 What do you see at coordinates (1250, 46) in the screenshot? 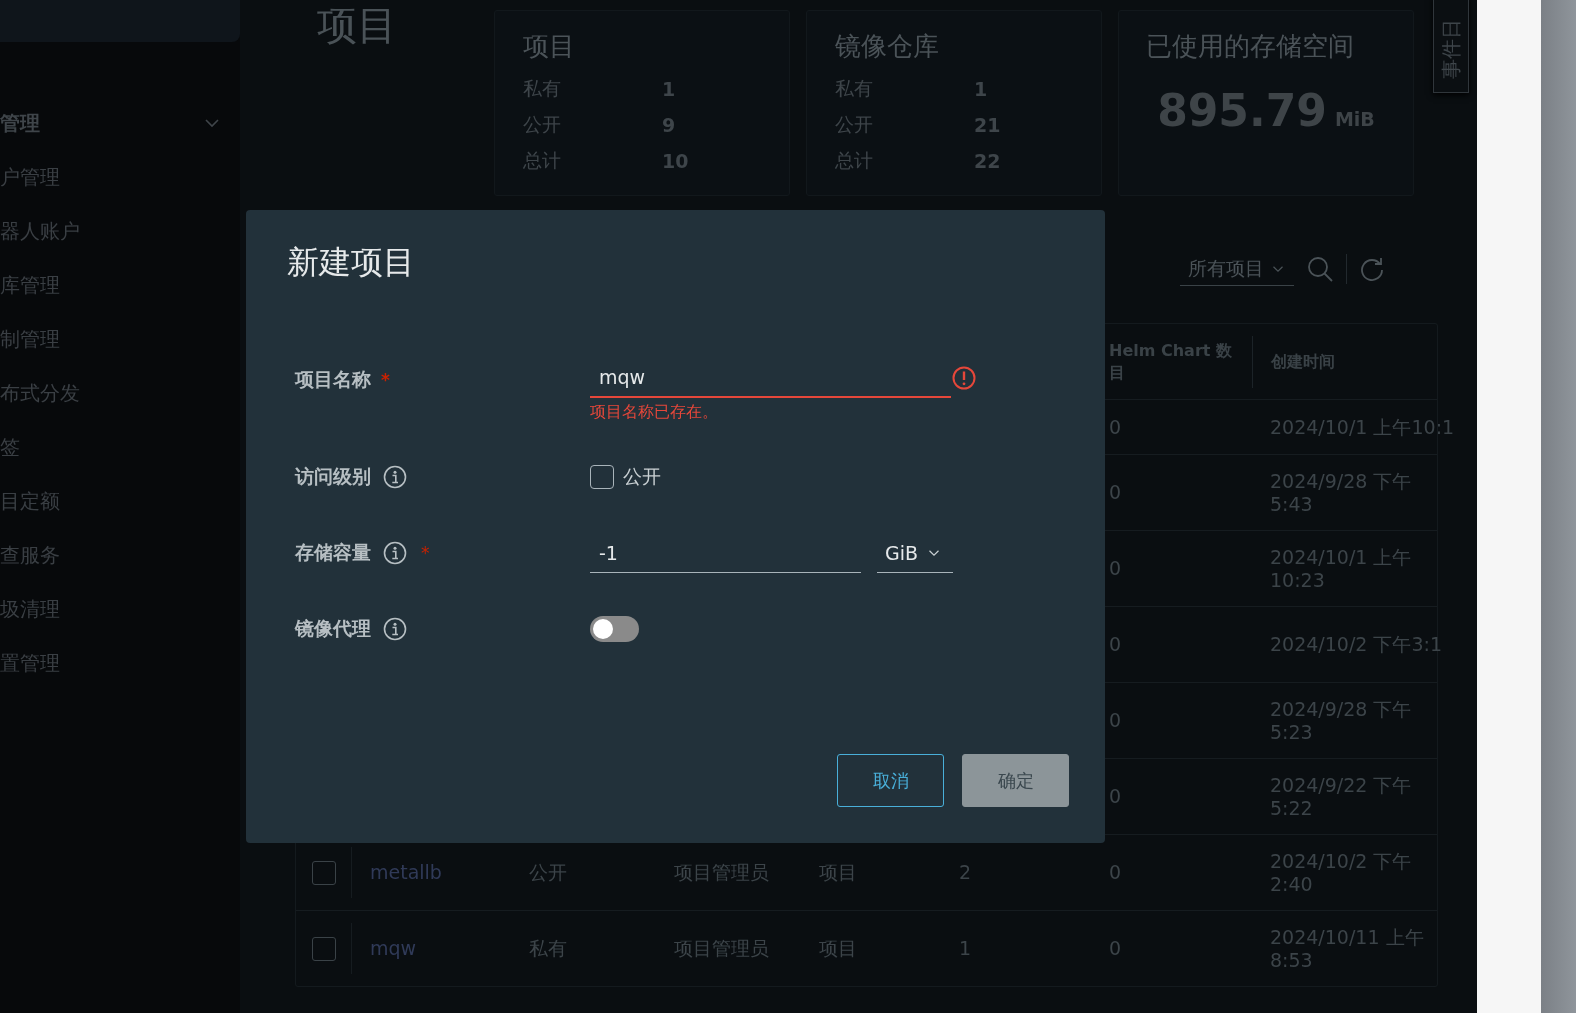
I see `card-title: 已使用的存储空间` at bounding box center [1250, 46].